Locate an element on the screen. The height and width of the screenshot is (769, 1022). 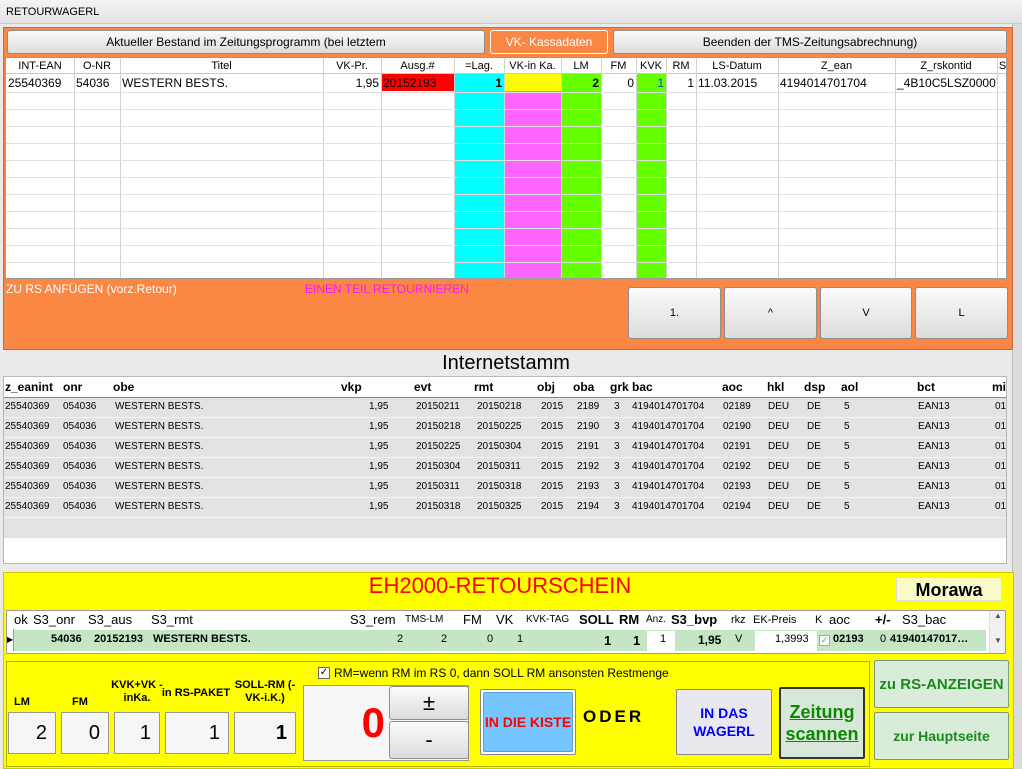
col-header-titel: Titel is located at coordinates (221, 66).